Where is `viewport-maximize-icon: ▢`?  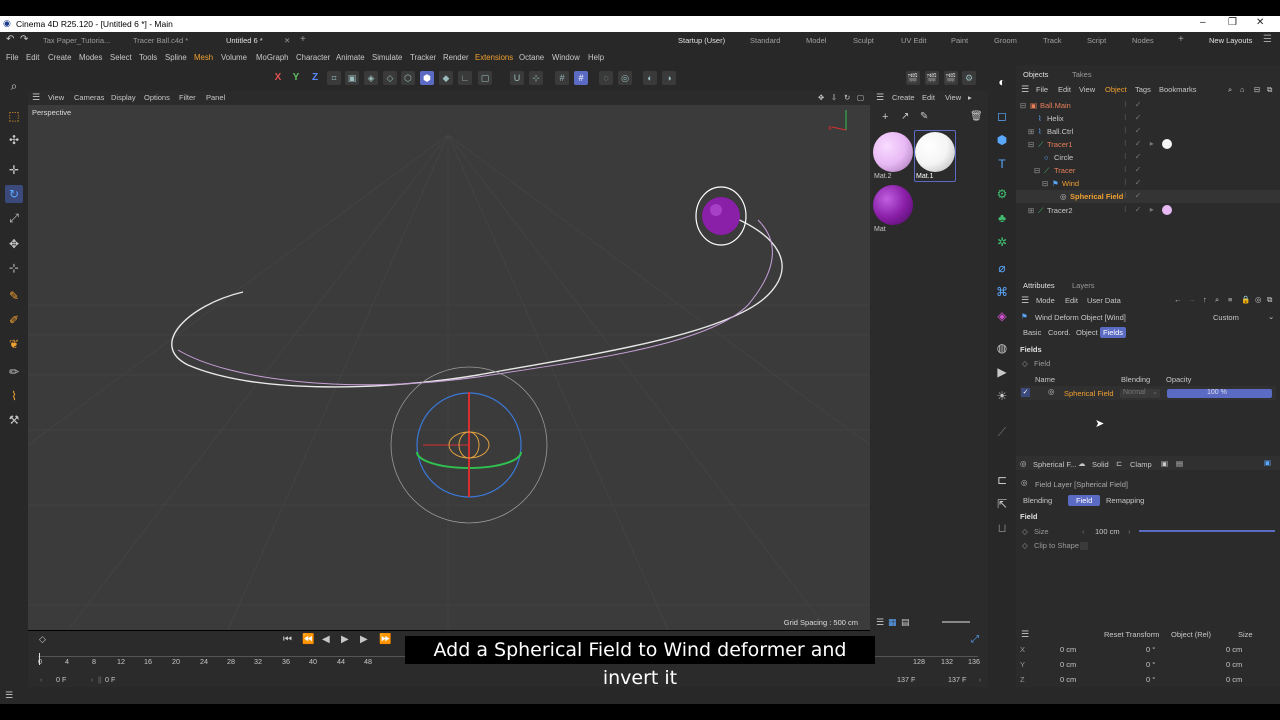
viewport-maximize-icon: ▢ is located at coordinates (860, 97).